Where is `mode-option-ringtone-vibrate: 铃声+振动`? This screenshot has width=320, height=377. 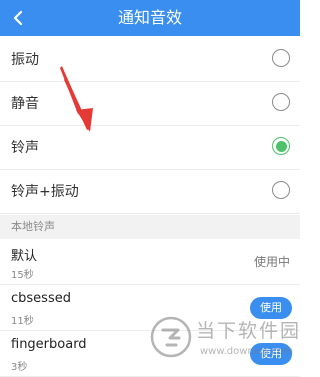 mode-option-ringtone-vibrate: 铃声+振动 is located at coordinates (150, 192).